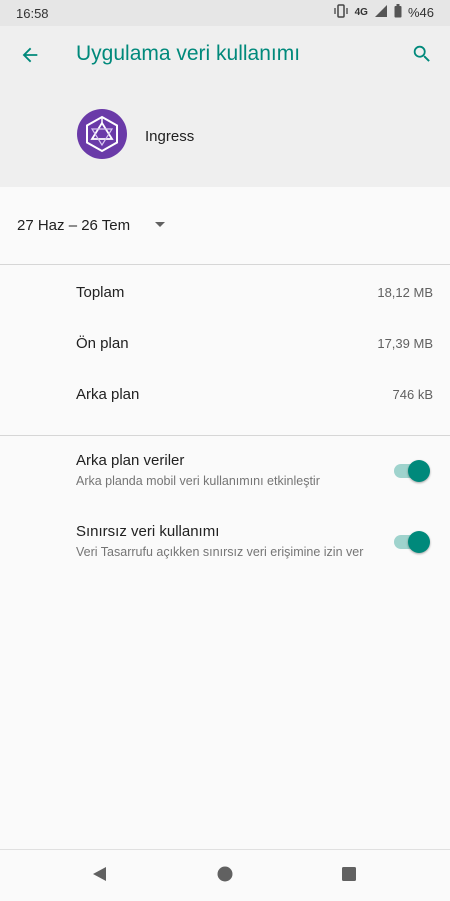 This screenshot has width=450, height=901. Describe the element at coordinates (361, 12) in the screenshot. I see `network-4g-icon: 4G` at that location.